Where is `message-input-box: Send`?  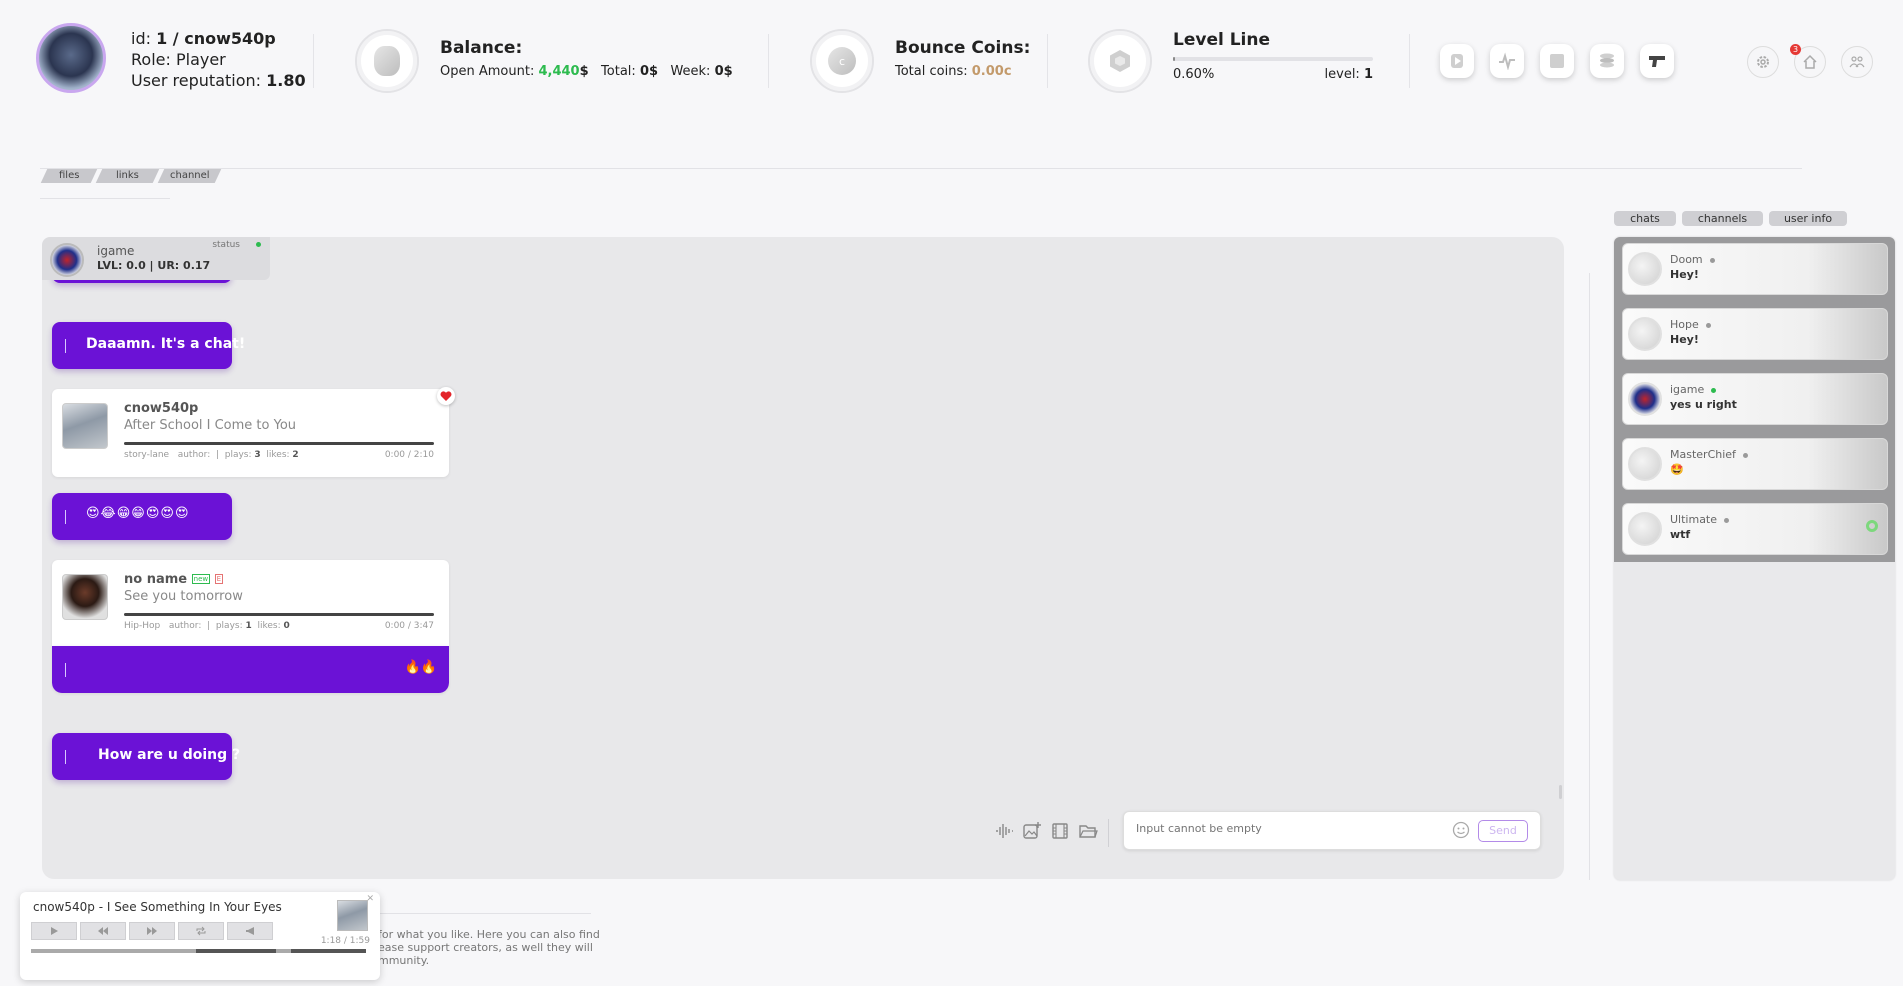 message-input-box: Send is located at coordinates (1332, 830).